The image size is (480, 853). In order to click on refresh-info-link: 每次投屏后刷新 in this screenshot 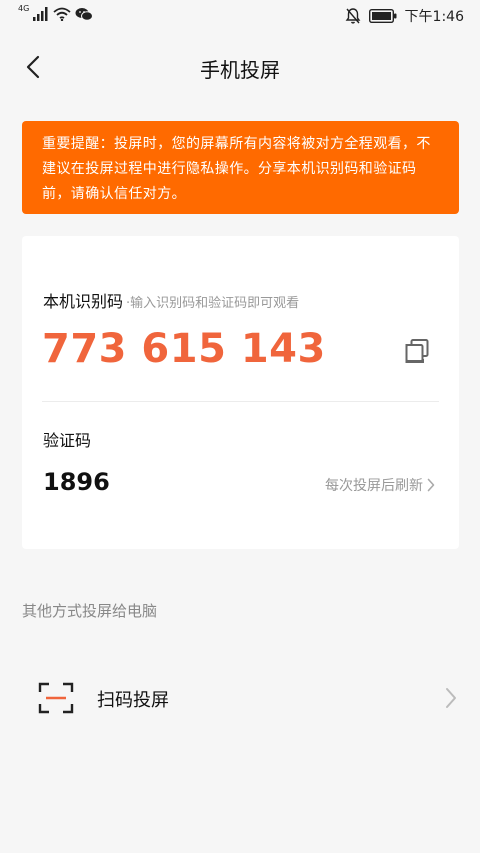, I will do `click(380, 485)`.